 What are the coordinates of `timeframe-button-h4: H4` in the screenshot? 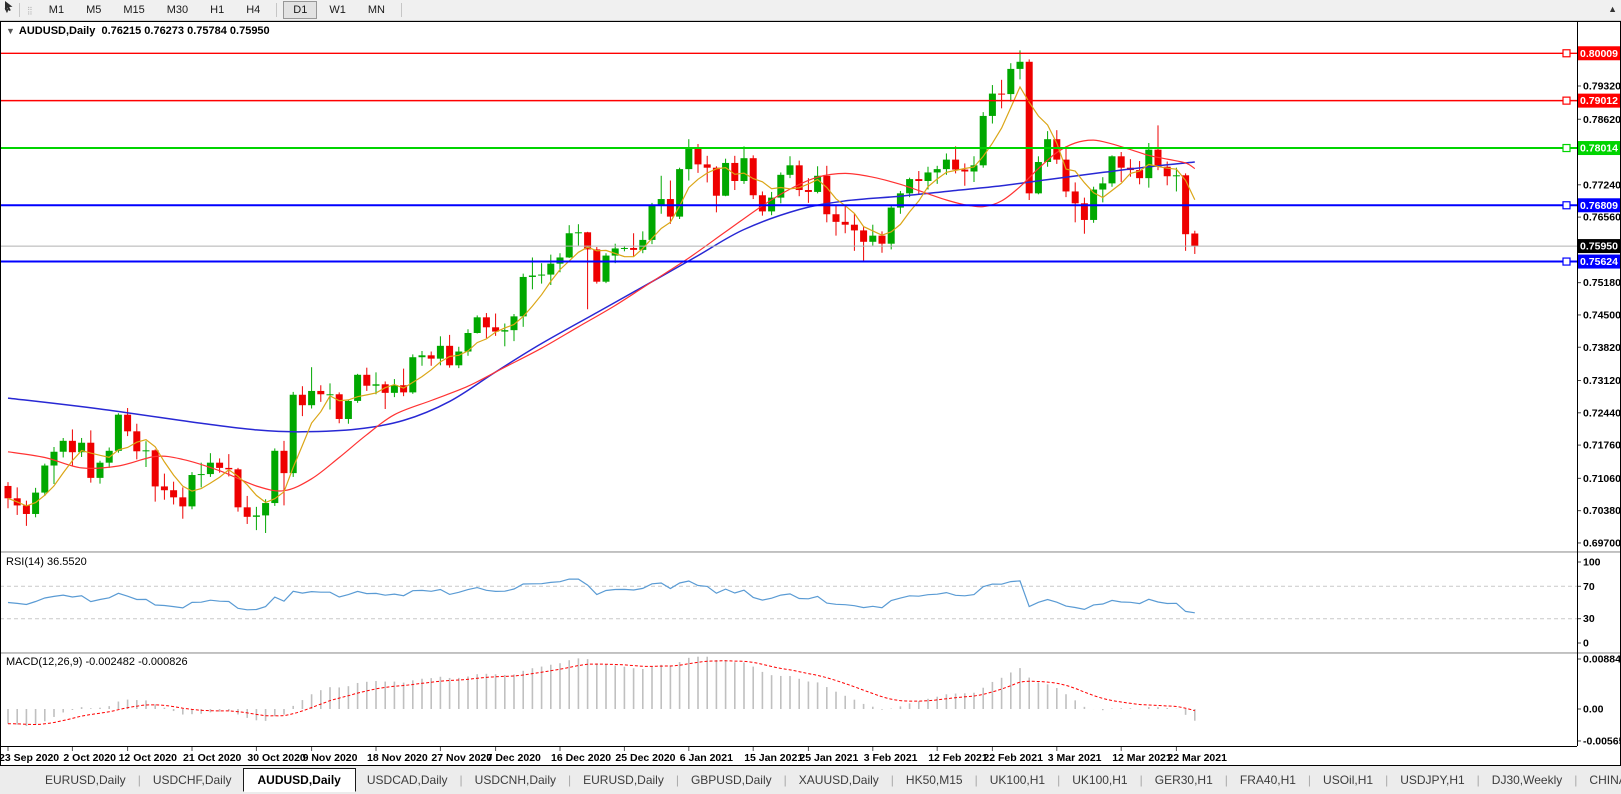 It's located at (253, 10).